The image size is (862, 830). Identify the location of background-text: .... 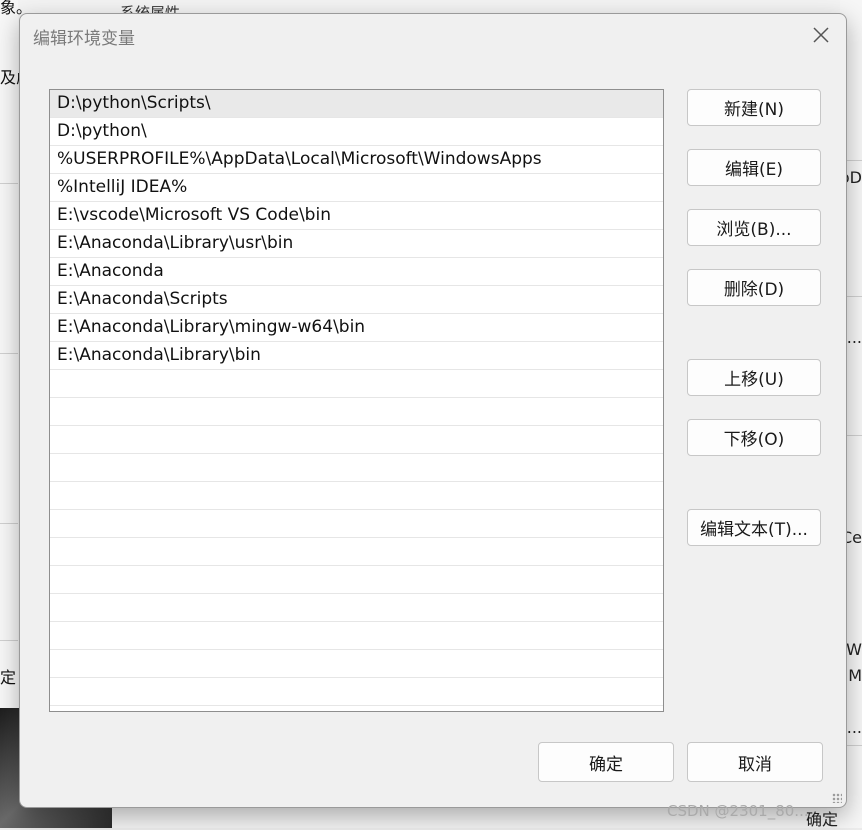
(854, 727).